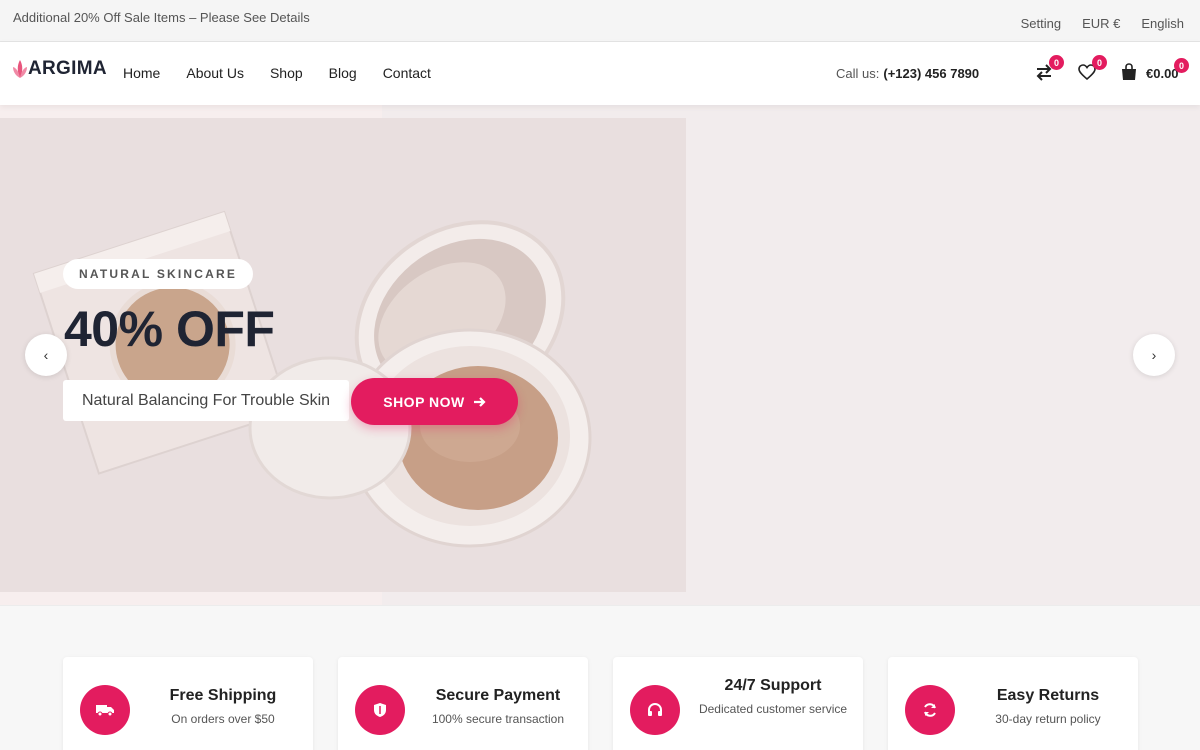 Image resolution: width=1200 pixels, height=750 pixels. I want to click on compare-button: 0, so click(1049, 69).